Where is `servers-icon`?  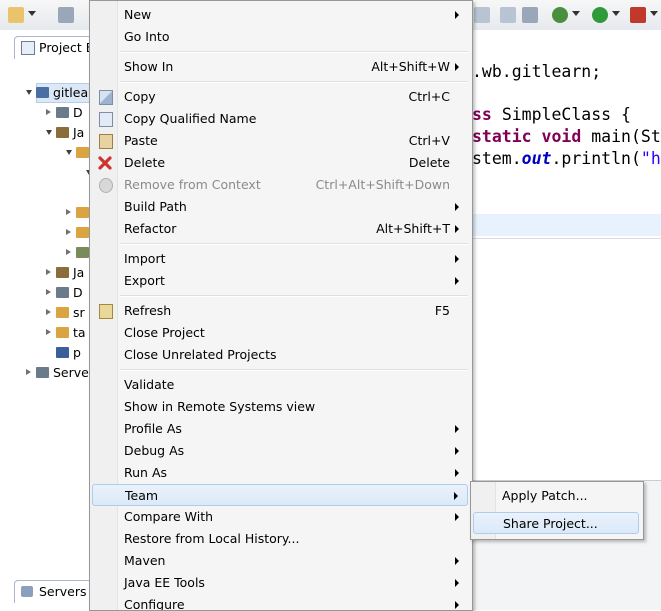
servers-icon is located at coordinates (27, 591).